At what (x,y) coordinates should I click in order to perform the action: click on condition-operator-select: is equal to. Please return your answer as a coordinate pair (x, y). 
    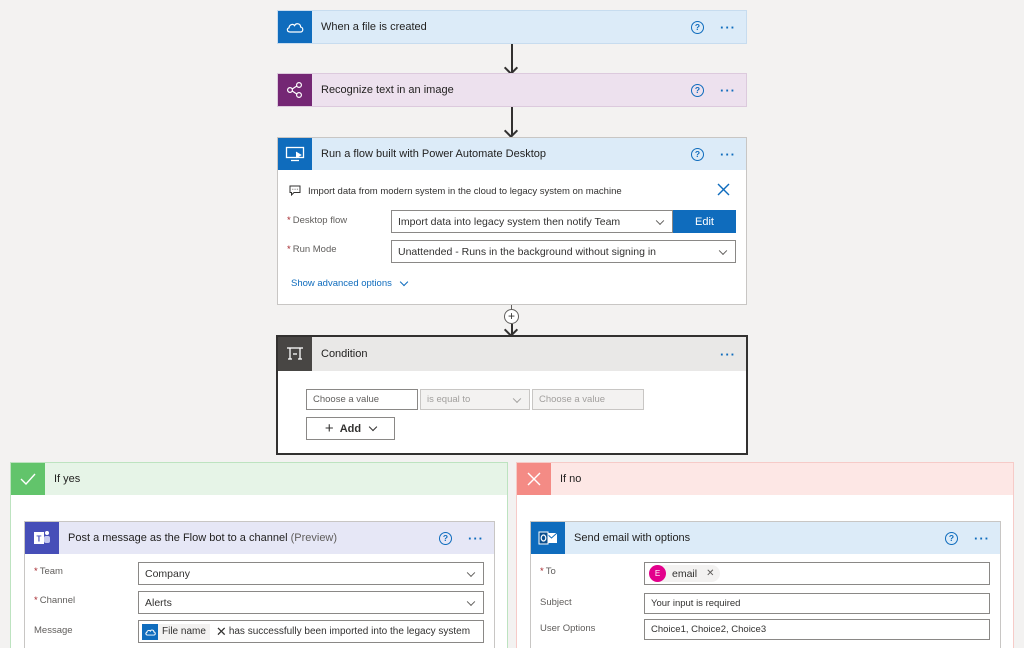
    Looking at the image, I should click on (475, 399).